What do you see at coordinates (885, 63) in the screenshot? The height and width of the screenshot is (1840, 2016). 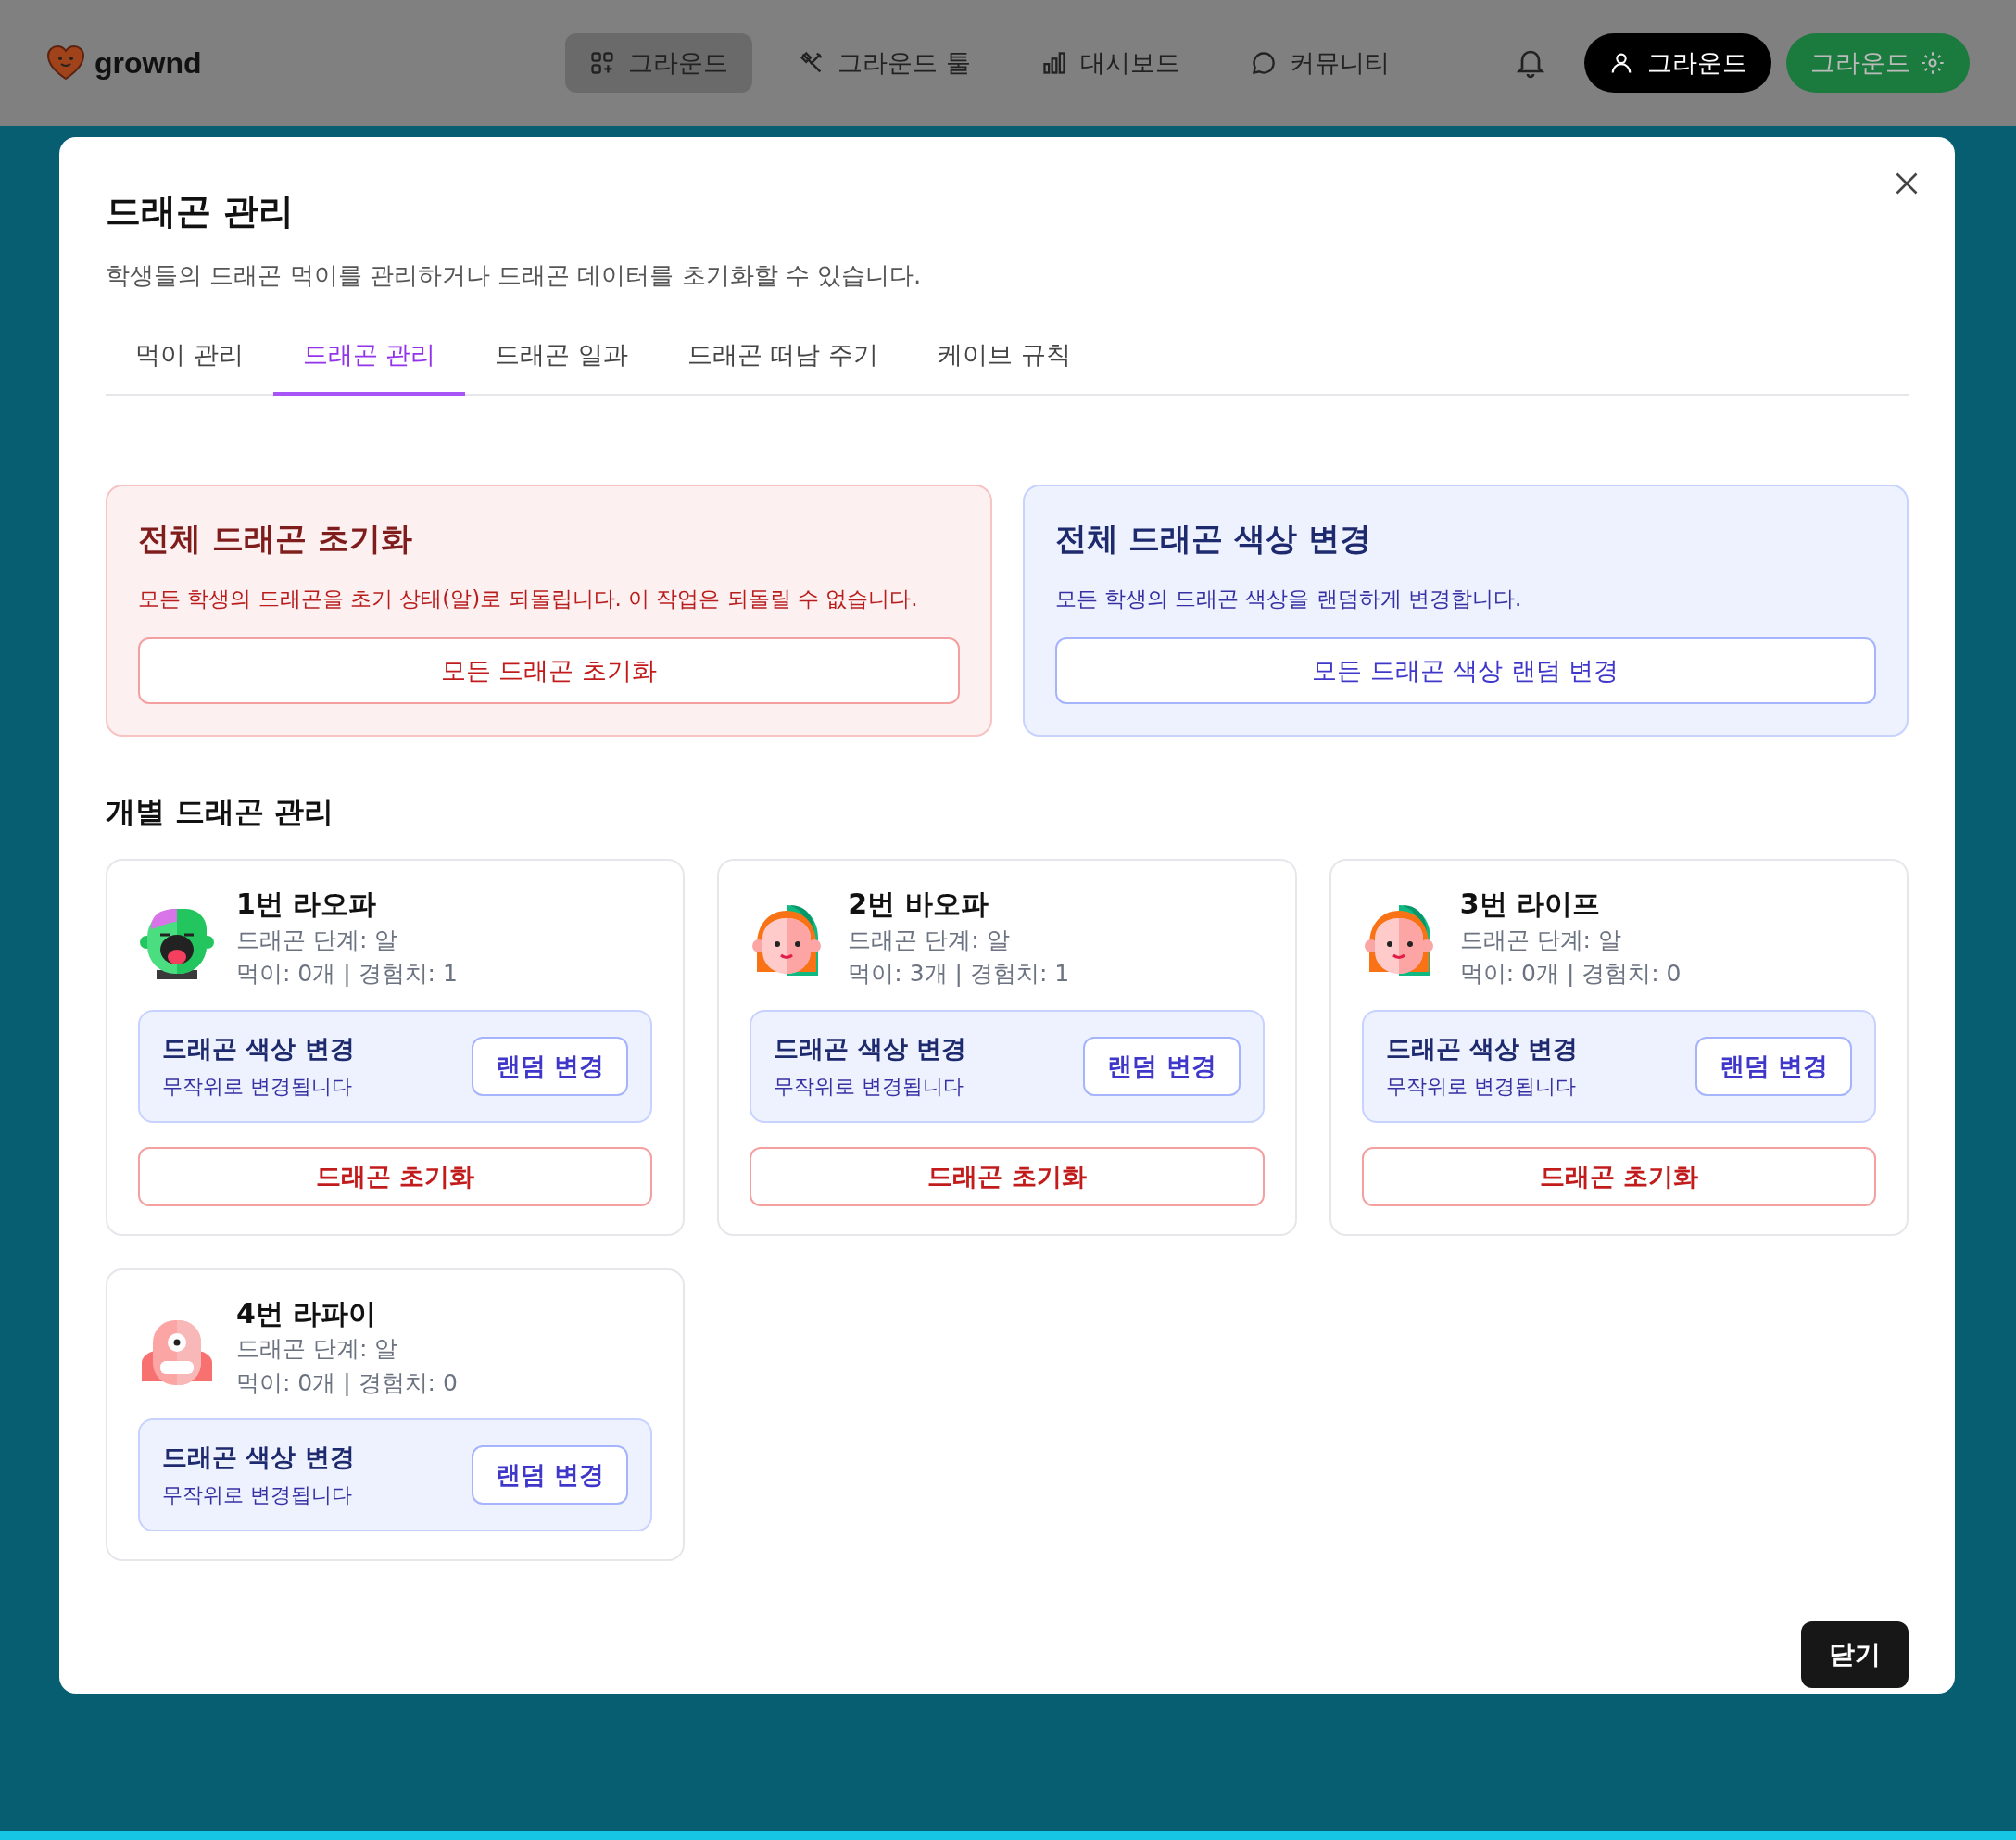 I see `nav-item: 그라운드 툴` at bounding box center [885, 63].